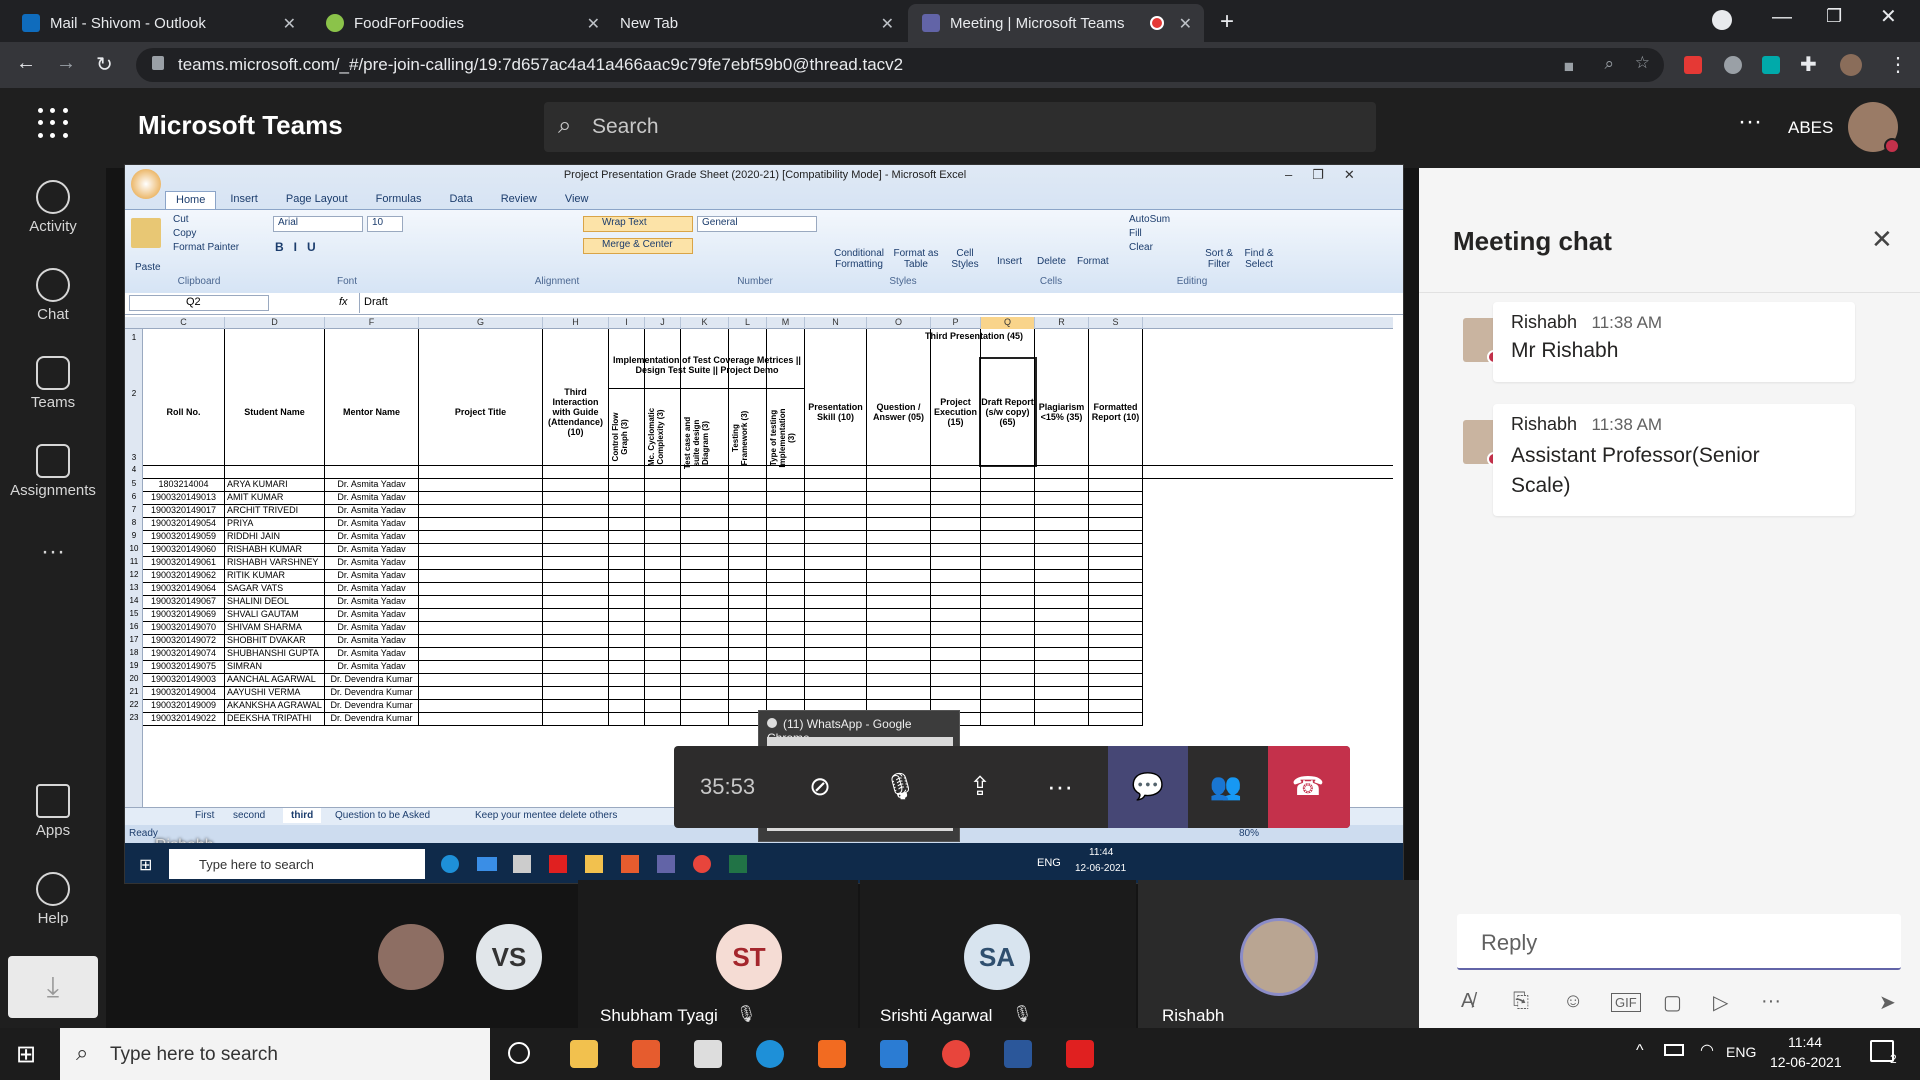  I want to click on acrobat-icon, so click(1080, 1054).